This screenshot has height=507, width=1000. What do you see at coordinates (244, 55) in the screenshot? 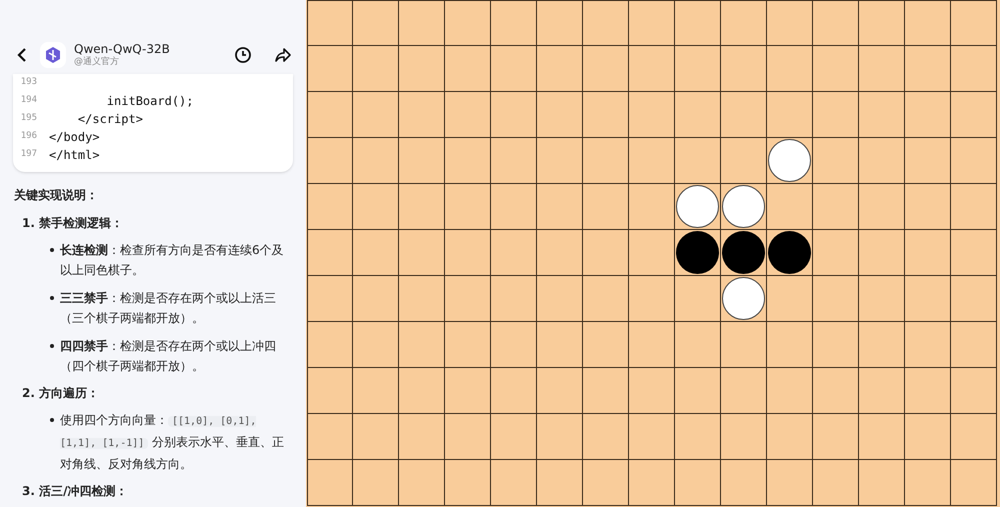
I see `history-icon` at bounding box center [244, 55].